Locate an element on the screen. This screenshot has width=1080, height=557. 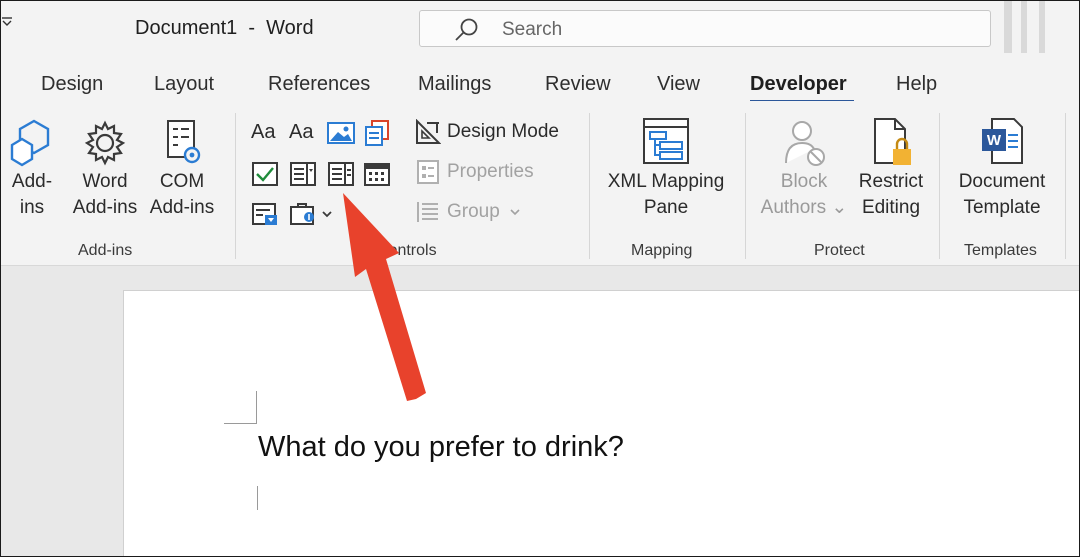
design-mode-button: Design Mode is located at coordinates (487, 131).